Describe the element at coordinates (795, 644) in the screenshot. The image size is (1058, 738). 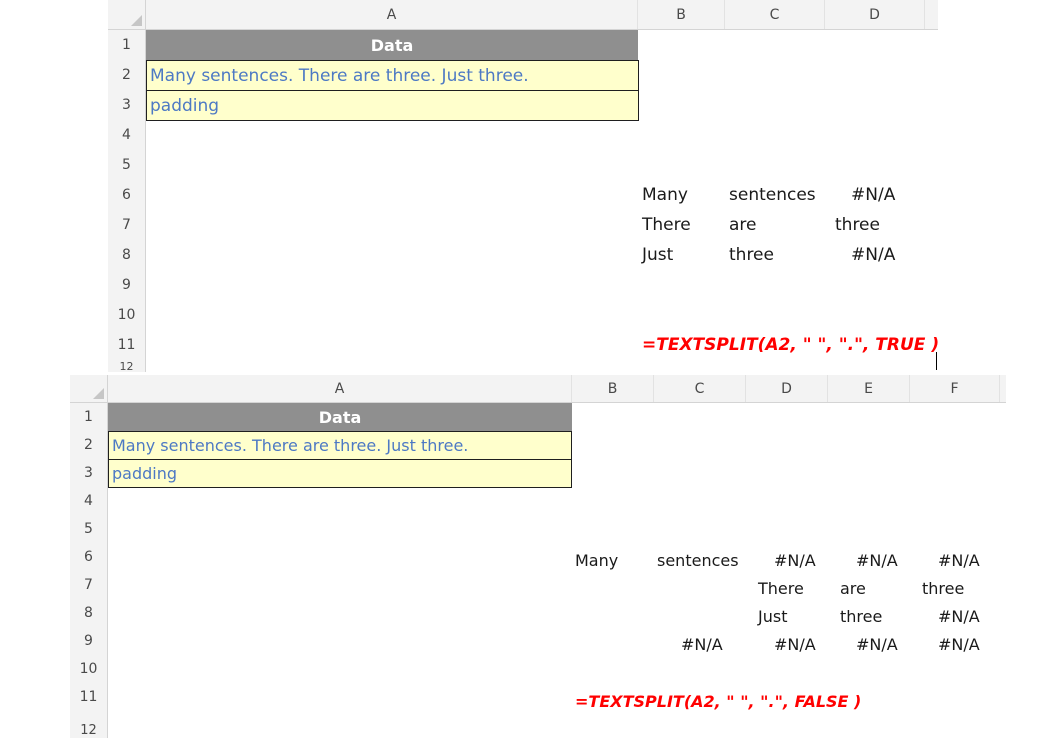
I see `result-cell-d9: #N/A` at that location.